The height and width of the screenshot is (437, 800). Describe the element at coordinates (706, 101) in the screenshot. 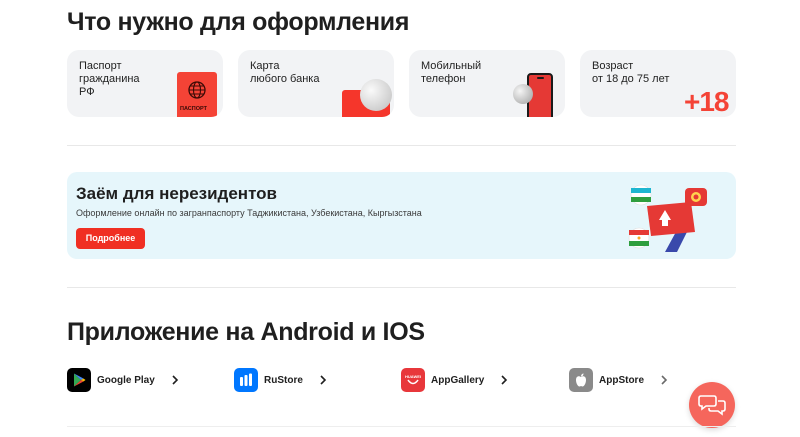

I see `age-badge: +18` at that location.